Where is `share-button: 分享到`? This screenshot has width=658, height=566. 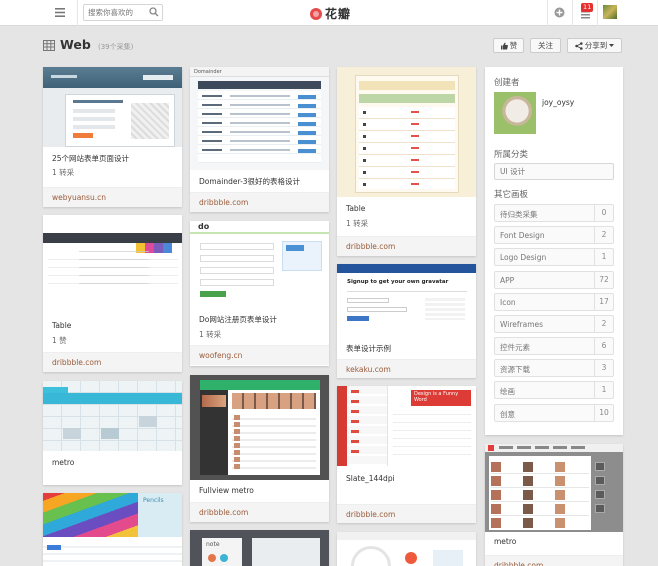
share-button: 分享到 is located at coordinates (594, 45).